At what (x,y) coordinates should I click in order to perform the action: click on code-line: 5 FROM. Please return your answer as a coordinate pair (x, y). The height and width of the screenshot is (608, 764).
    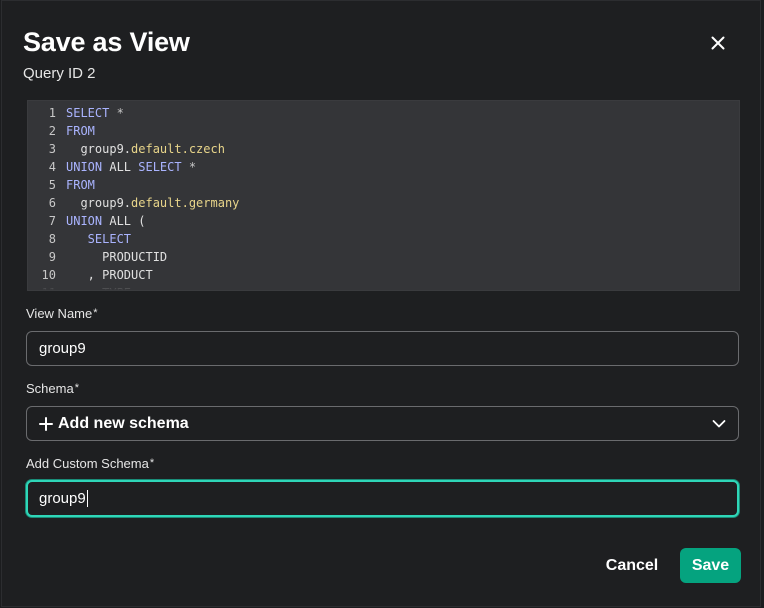
    Looking at the image, I should click on (61, 185).